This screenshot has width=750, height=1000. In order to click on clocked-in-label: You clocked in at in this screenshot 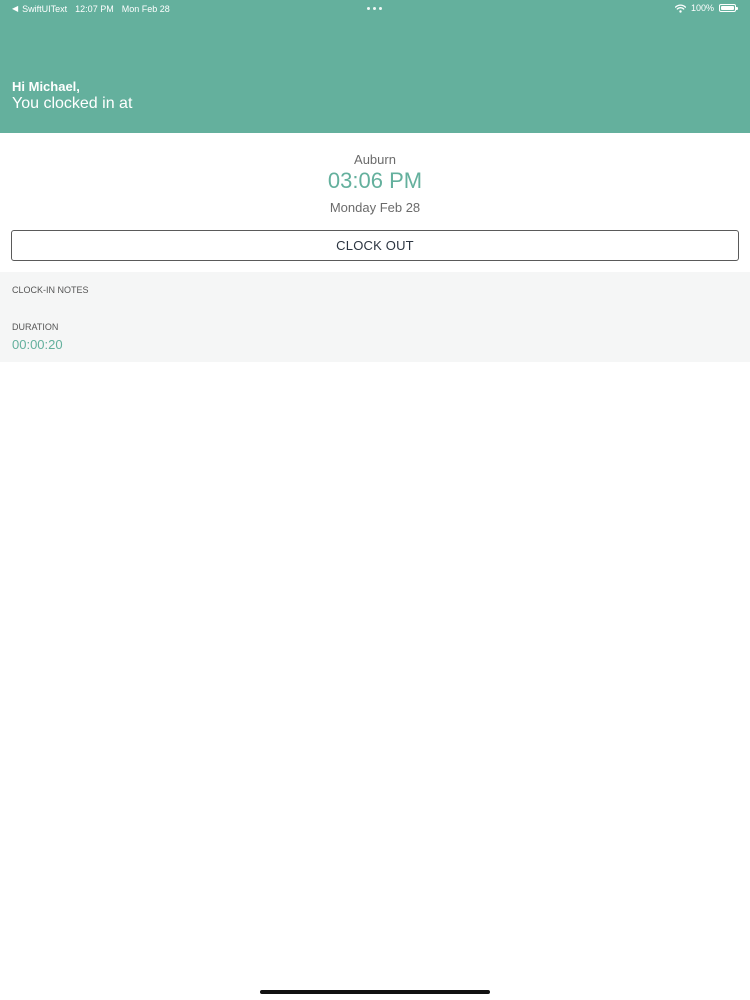, I will do `click(72, 103)`.